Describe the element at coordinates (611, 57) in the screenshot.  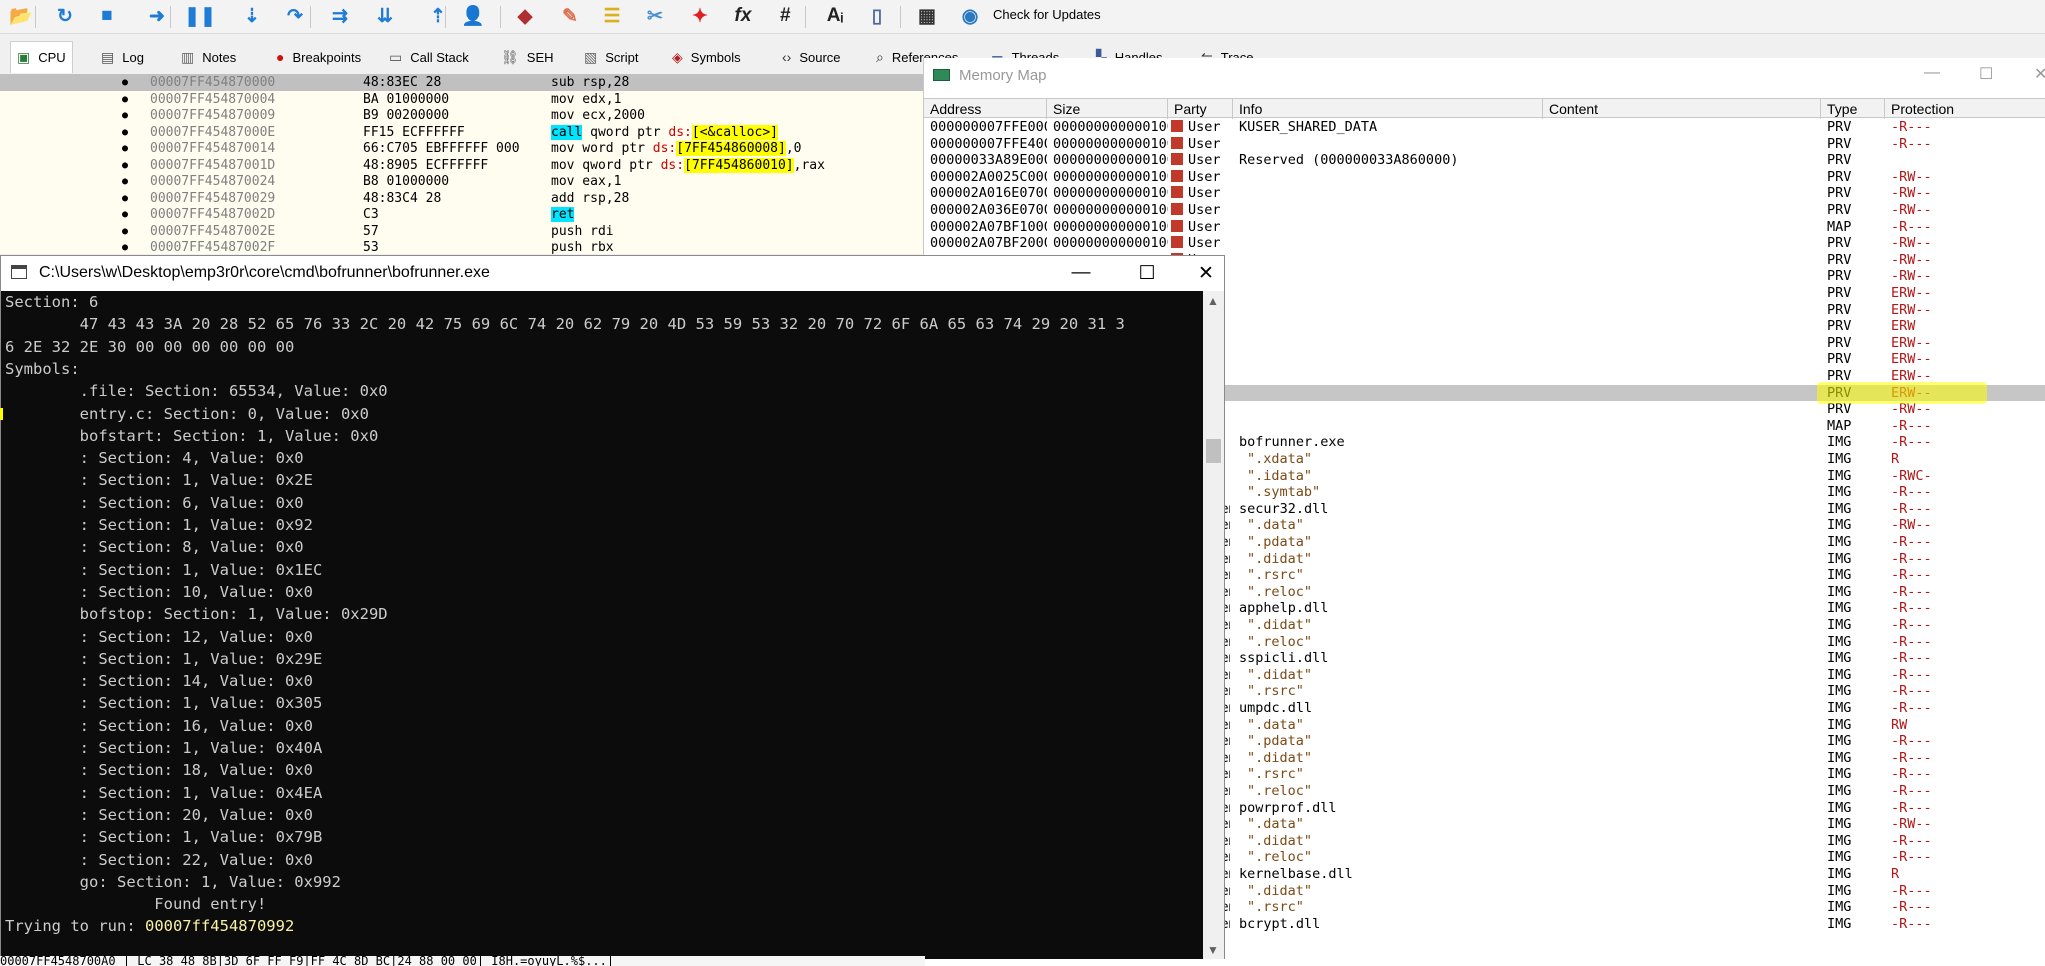
I see `tab-script: ▧ Script` at that location.